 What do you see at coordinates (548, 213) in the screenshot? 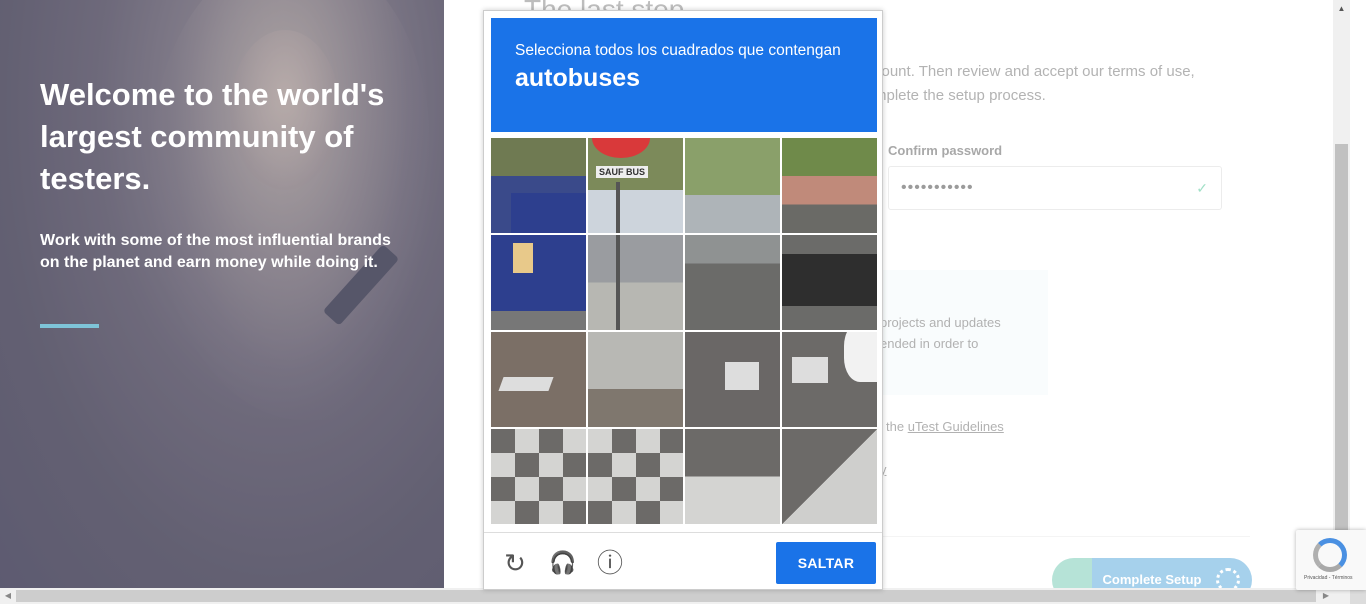
I see `bus-shape` at bounding box center [548, 213].